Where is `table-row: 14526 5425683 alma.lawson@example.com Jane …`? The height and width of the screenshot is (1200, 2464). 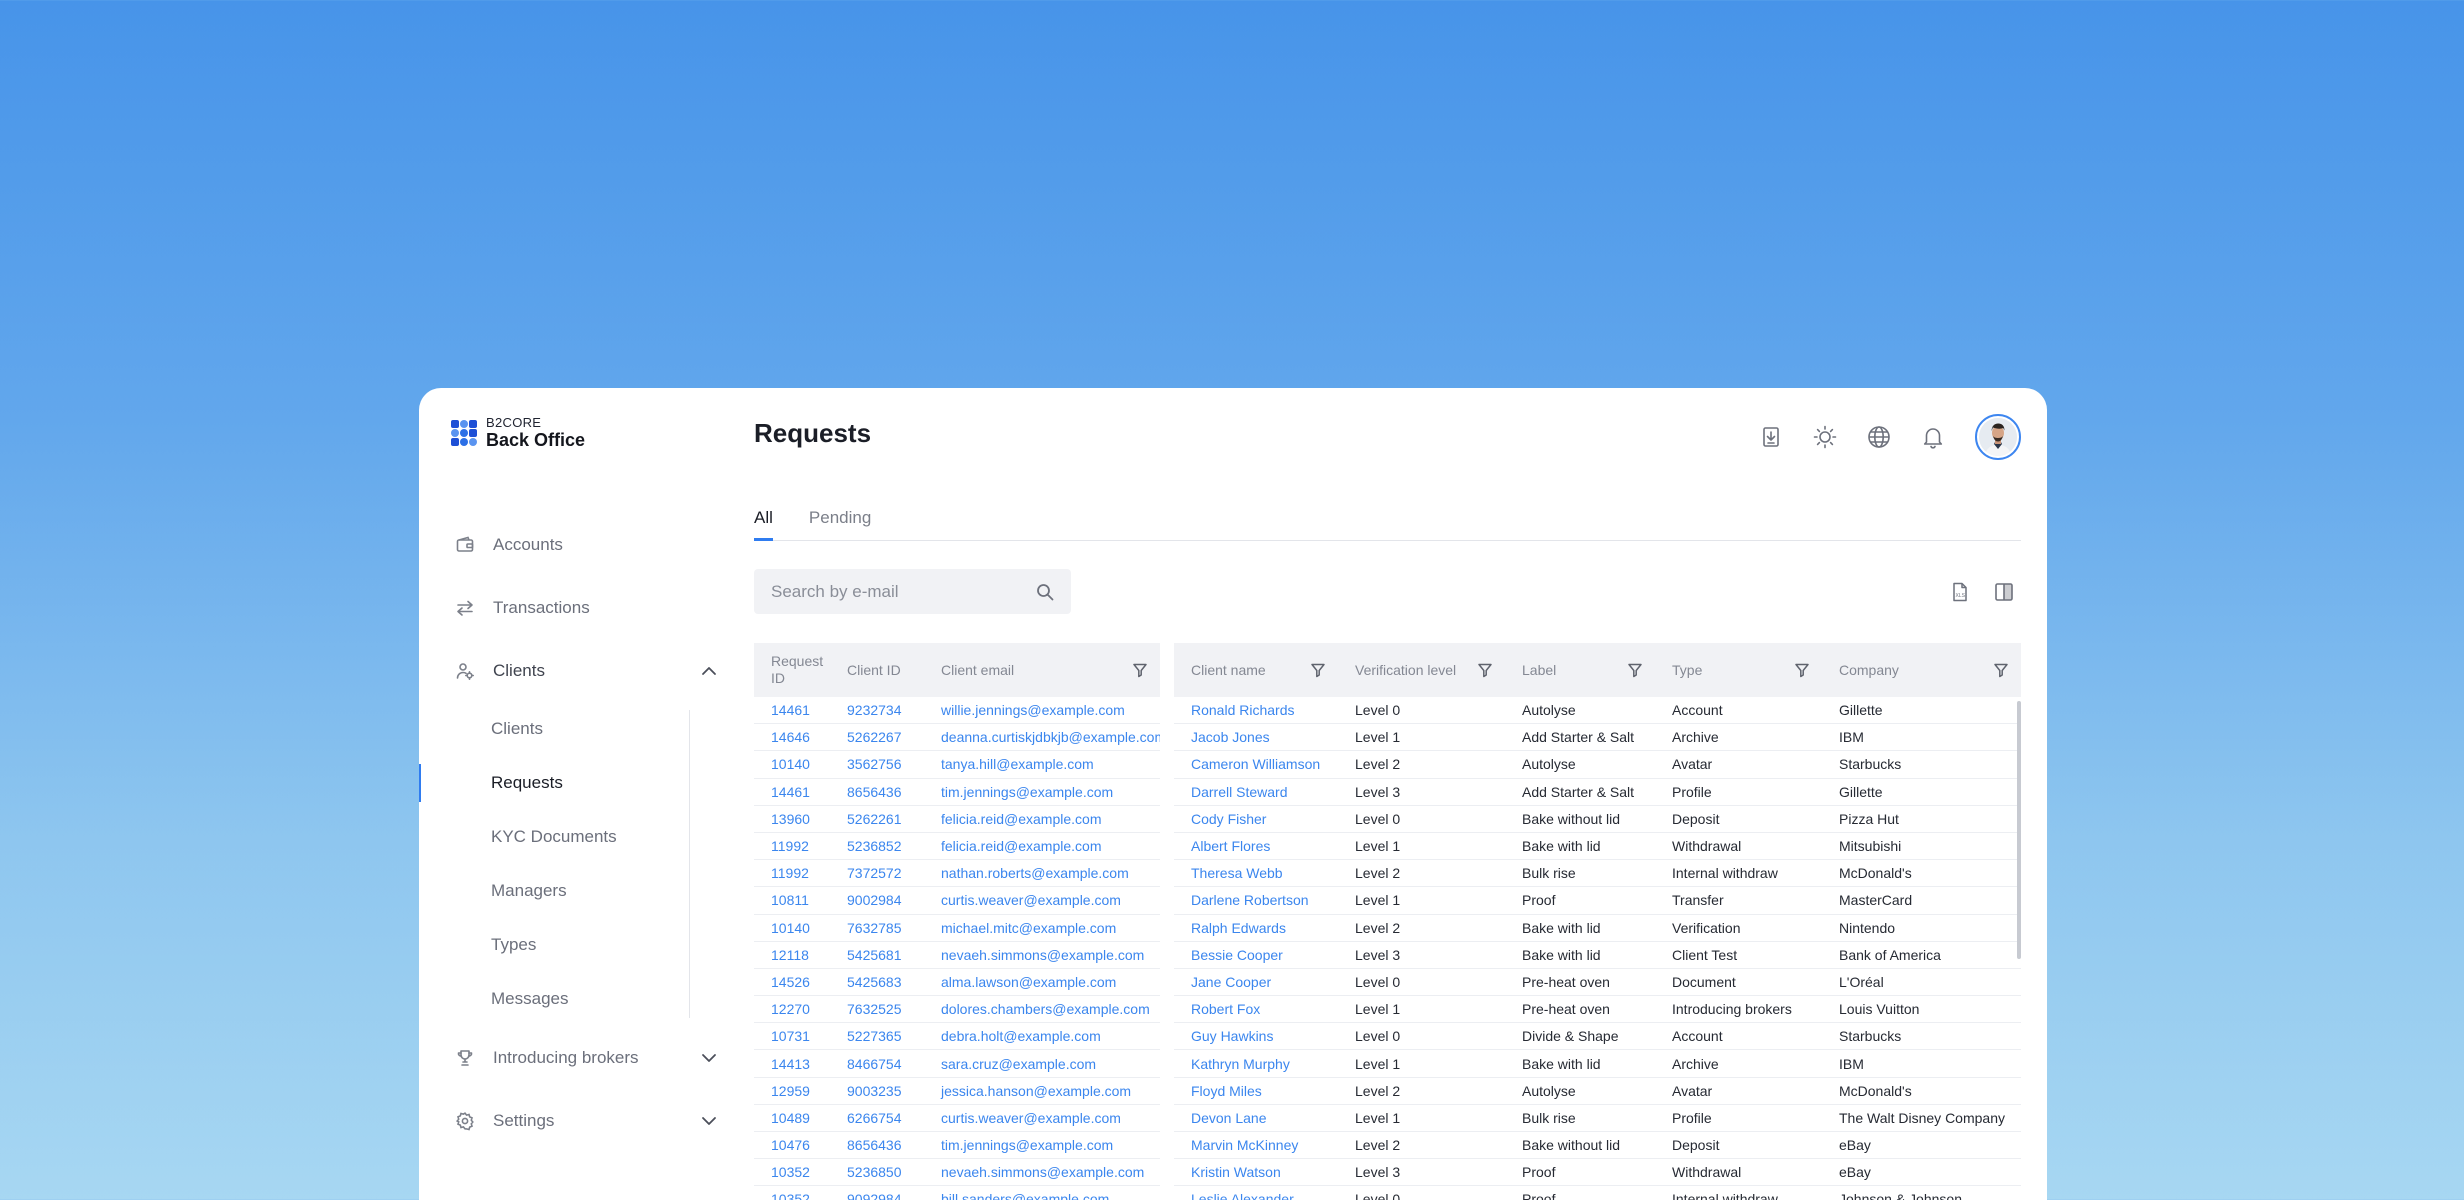
table-row: 14526 5425683 alma.lawson@example.com Jane … is located at coordinates (1387, 982).